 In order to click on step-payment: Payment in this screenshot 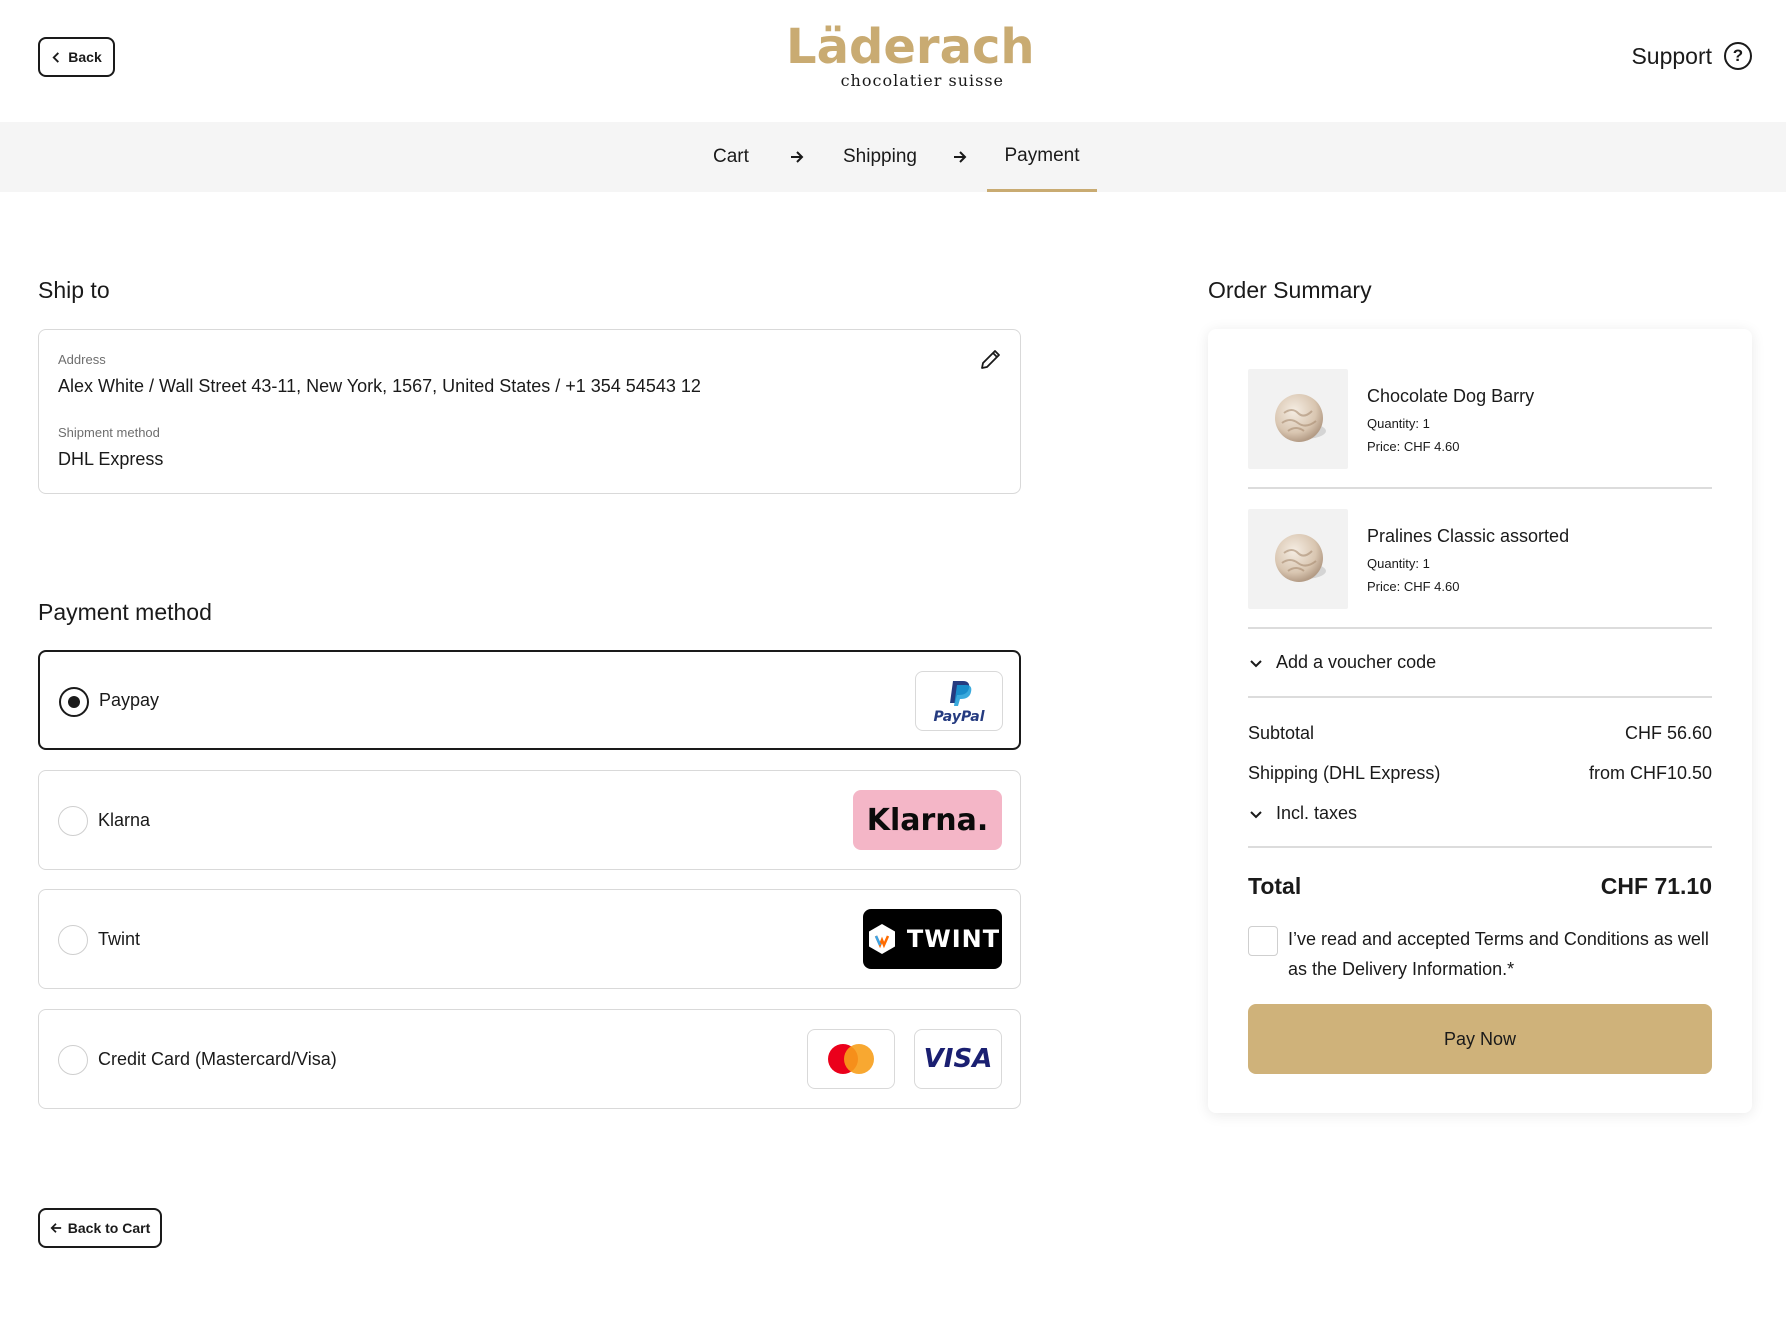, I will do `click(1042, 157)`.